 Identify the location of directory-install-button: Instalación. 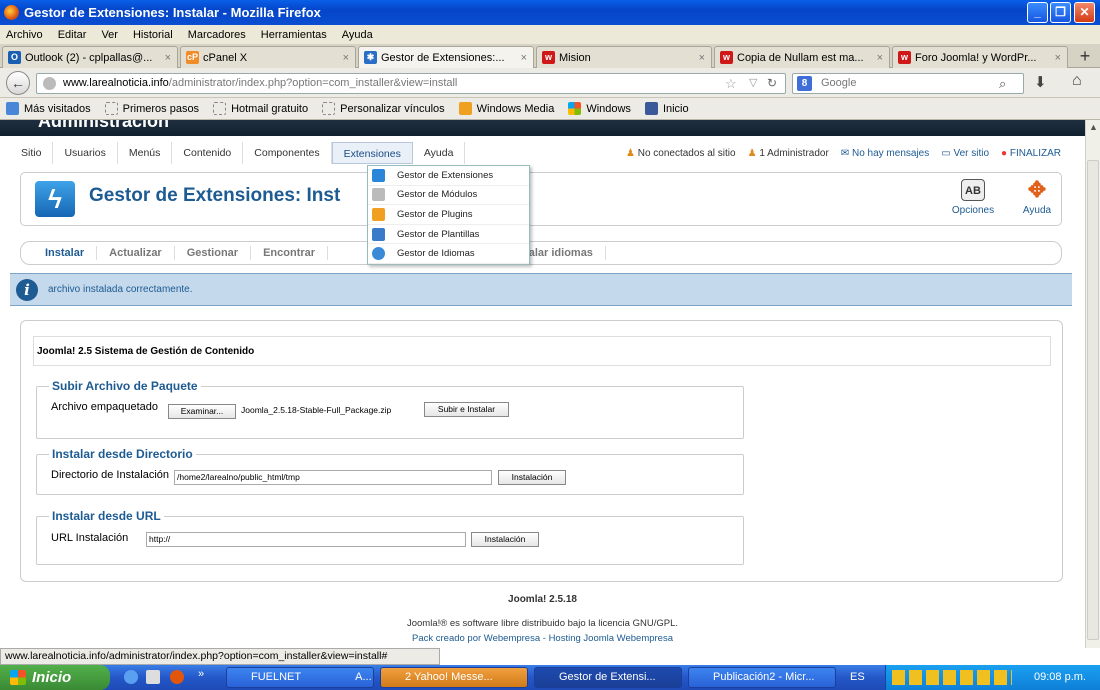
(532, 477).